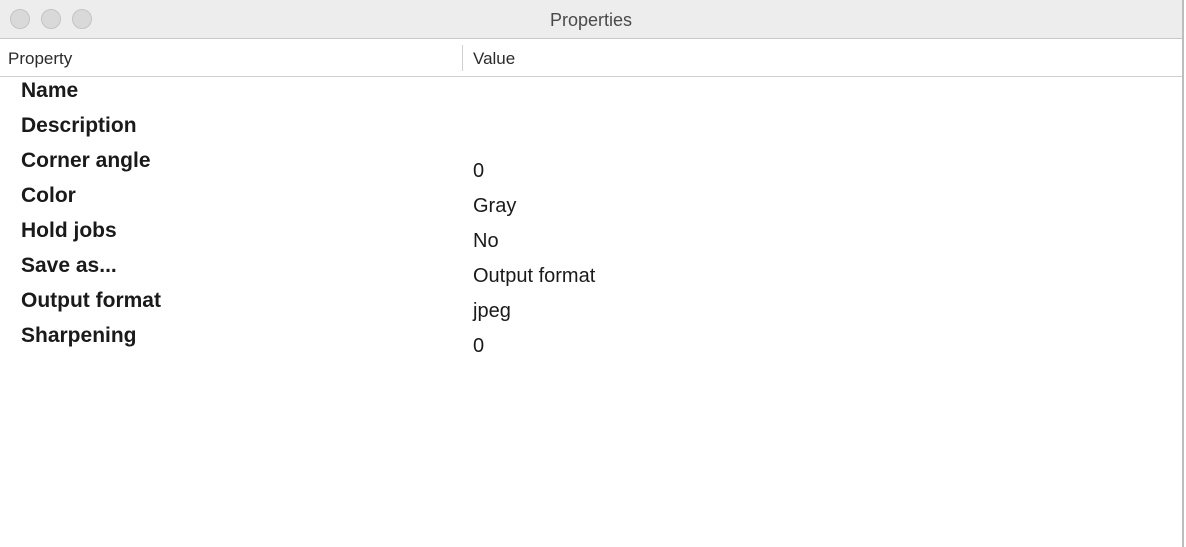  What do you see at coordinates (591, 200) in the screenshot?
I see `table-row-color: Color Gray` at bounding box center [591, 200].